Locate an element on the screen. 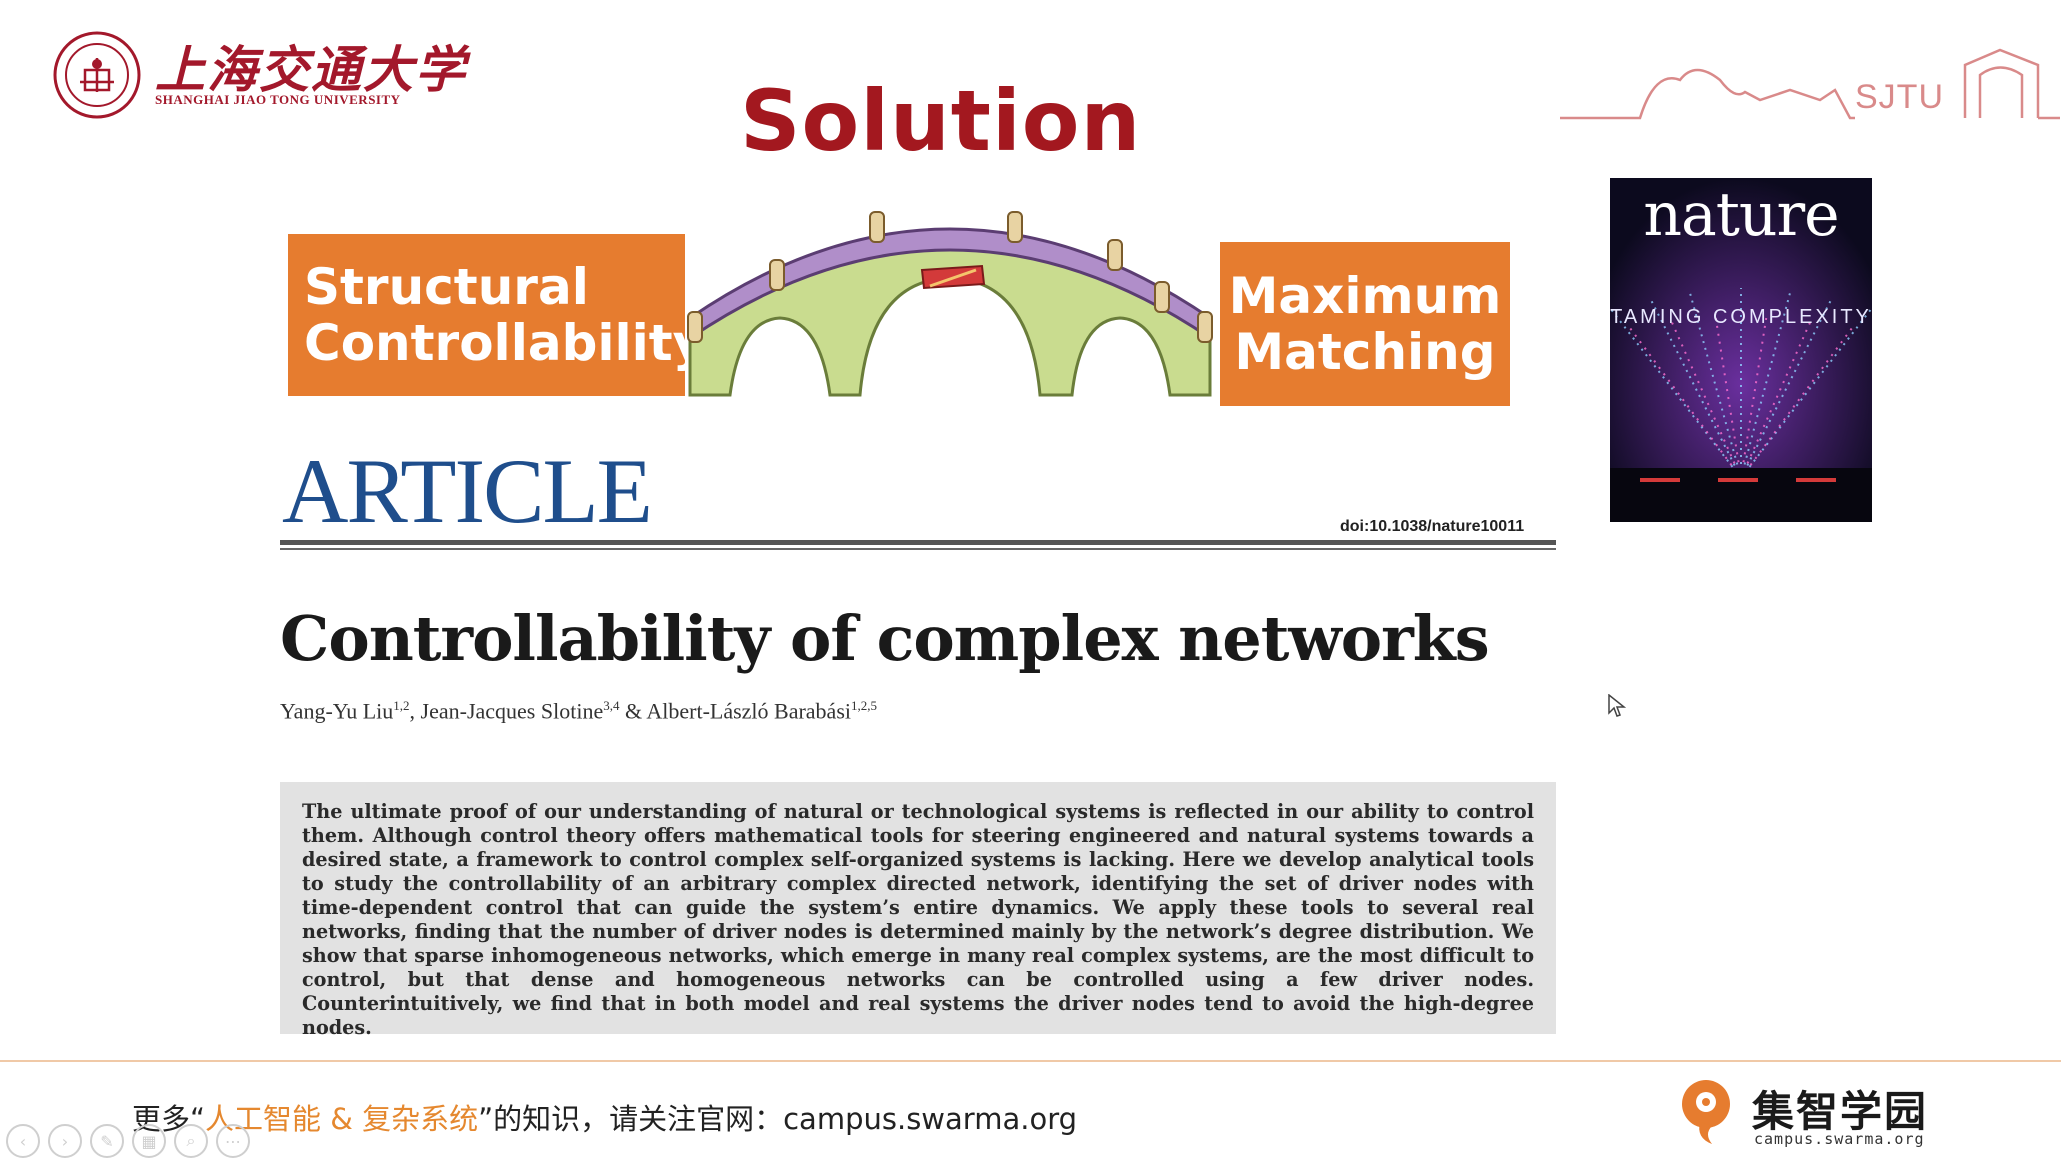 The height and width of the screenshot is (1169, 2061). pen-tool-icon: ✎ is located at coordinates (107, 1141).